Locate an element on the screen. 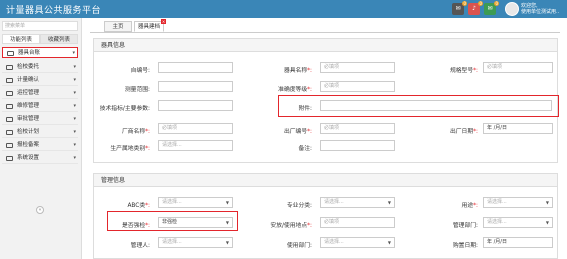 Image resolution: width=567 pixels, height=259 pixels. sidebar-item-label: 审批管理 is located at coordinates (28, 119).